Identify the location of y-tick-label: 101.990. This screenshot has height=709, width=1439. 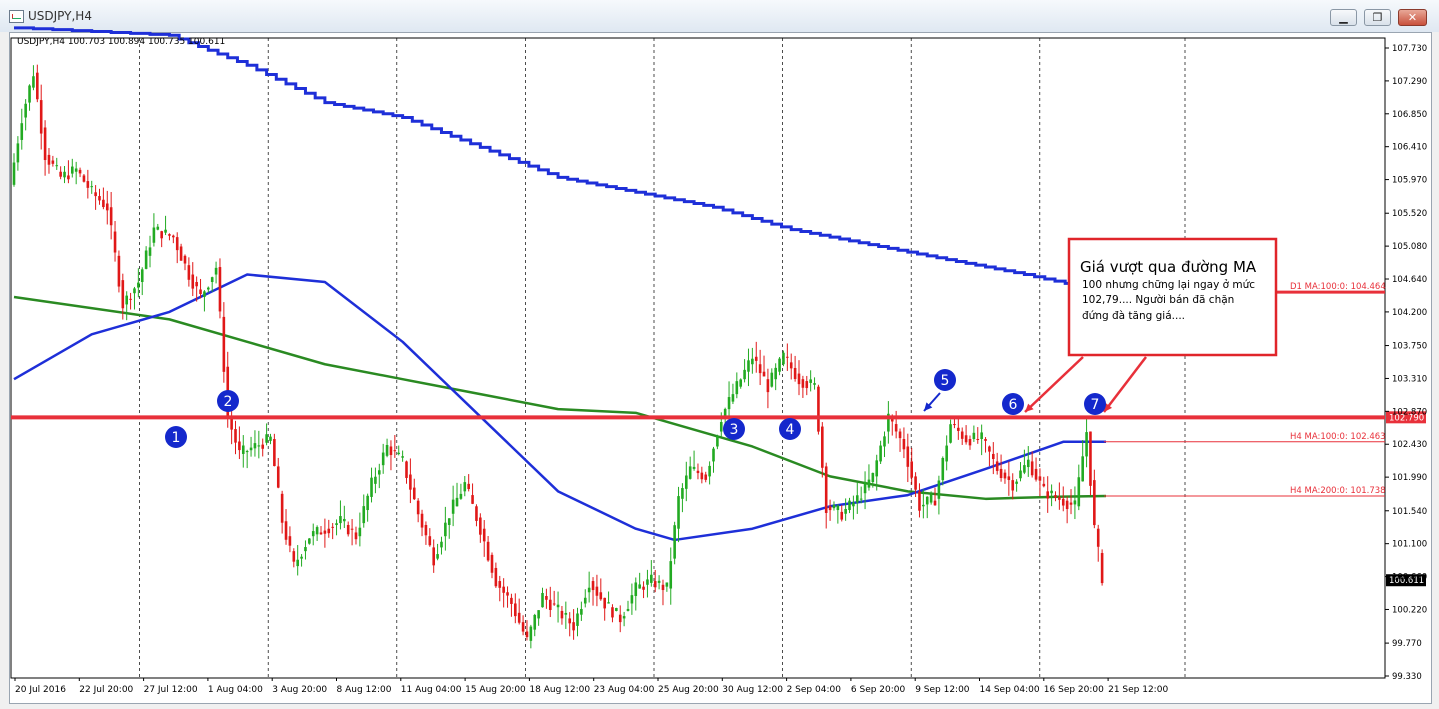
(1409, 478).